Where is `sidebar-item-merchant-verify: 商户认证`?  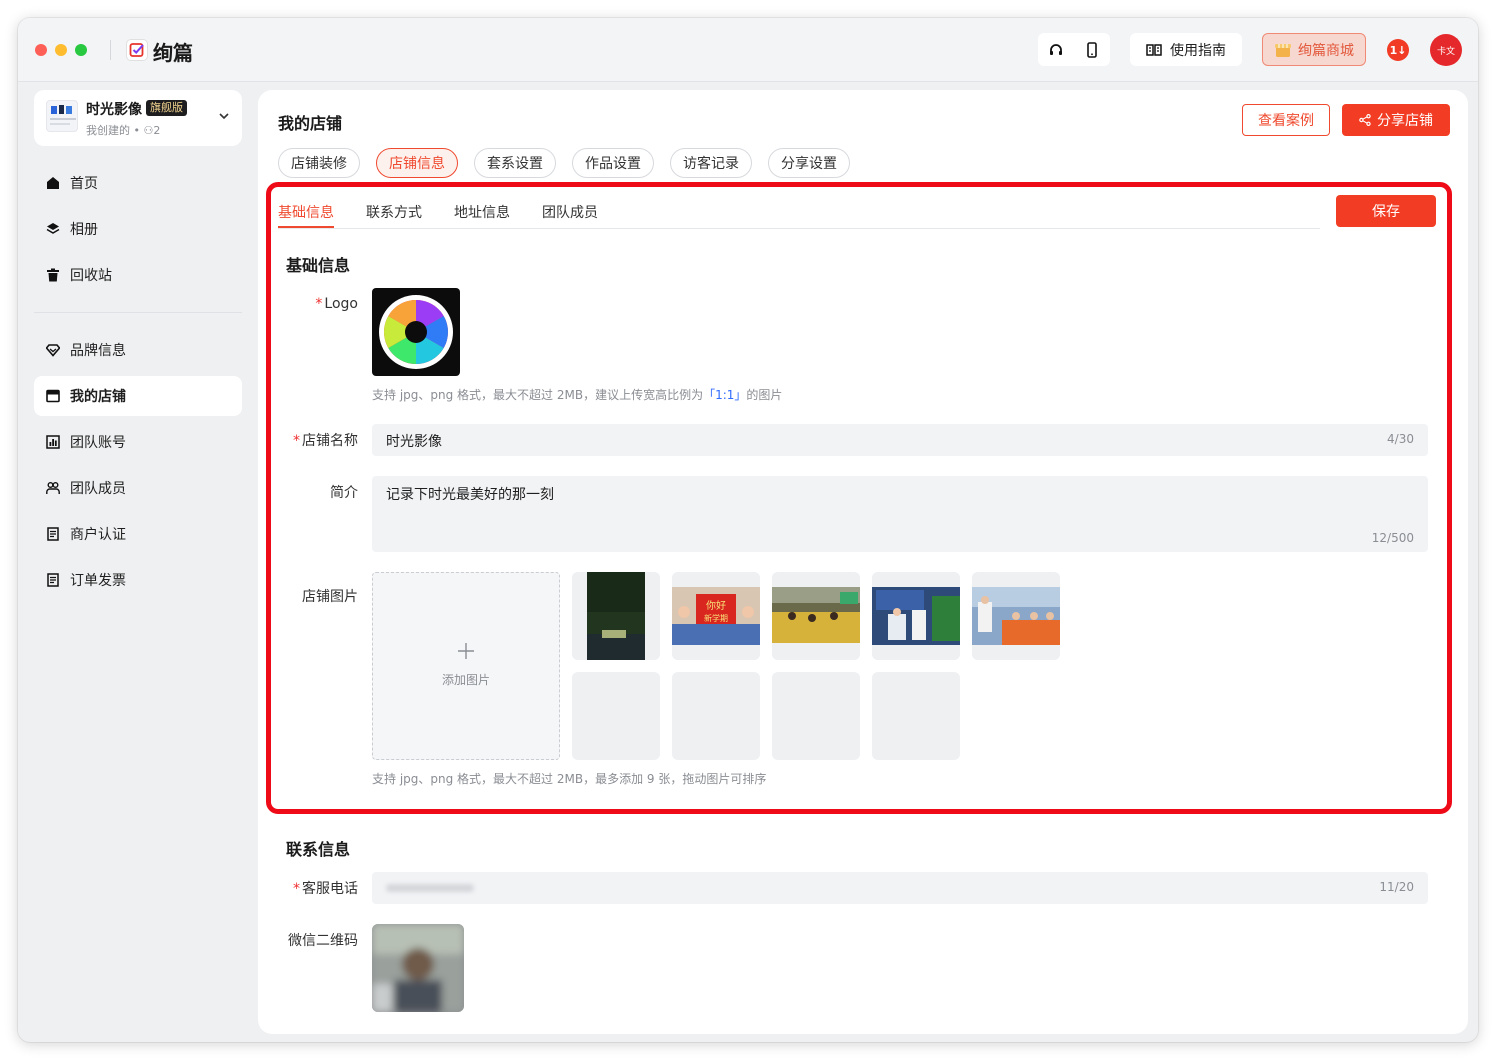
sidebar-item-merchant-verify: 商户认证 is located at coordinates (138, 534).